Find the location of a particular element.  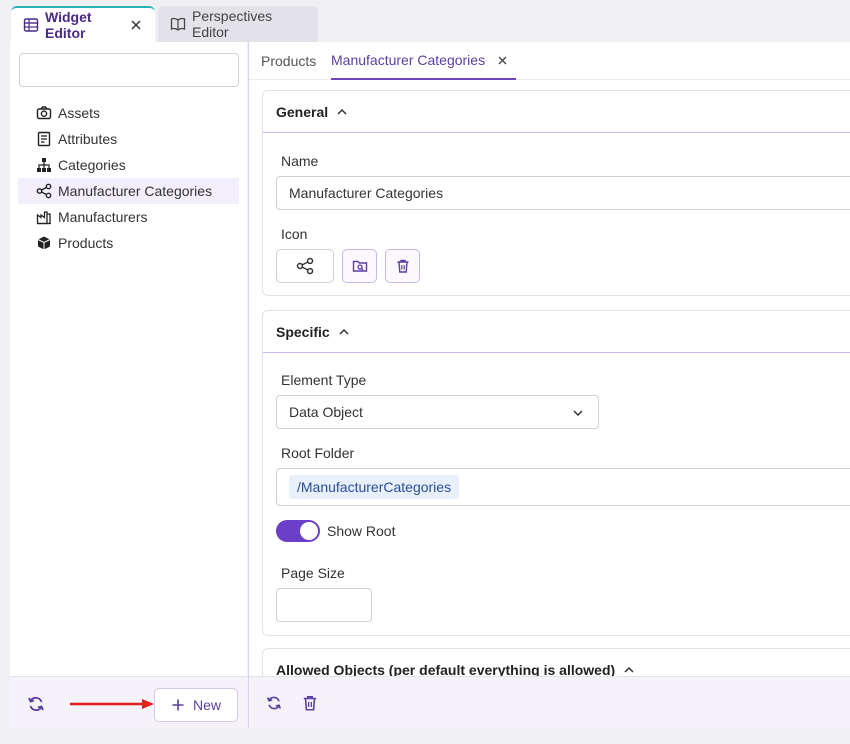

camera-icon is located at coordinates (44, 113).